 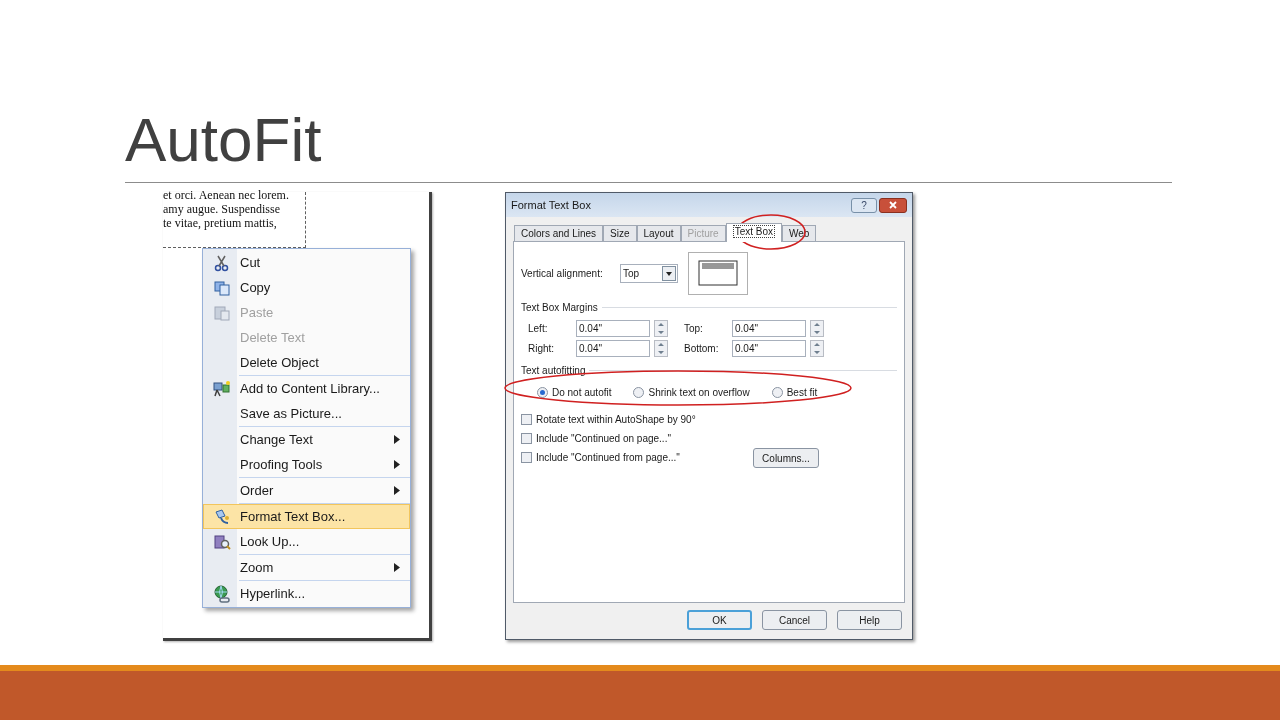 I want to click on dropdown: Top, so click(x=649, y=273).